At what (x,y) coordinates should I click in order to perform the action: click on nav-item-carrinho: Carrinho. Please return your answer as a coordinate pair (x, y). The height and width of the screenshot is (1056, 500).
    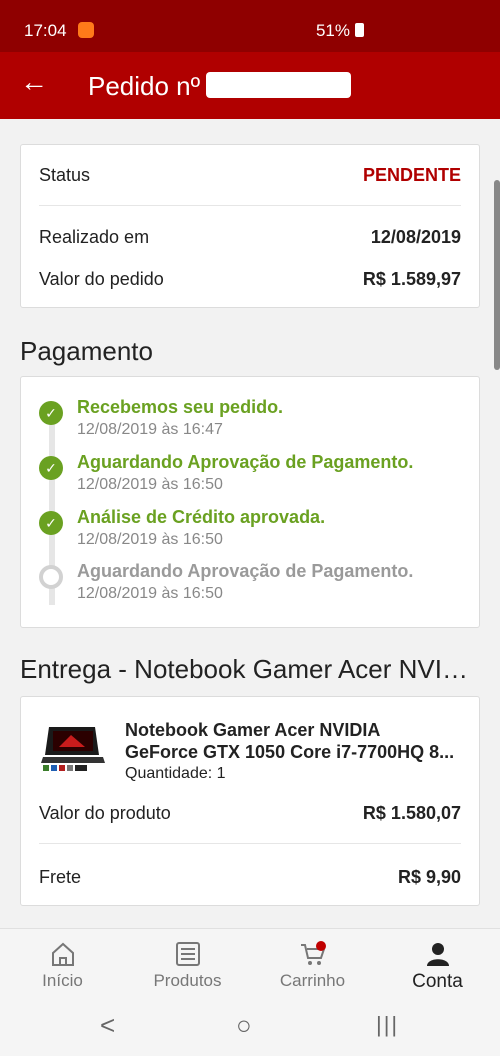
    Looking at the image, I should click on (312, 962).